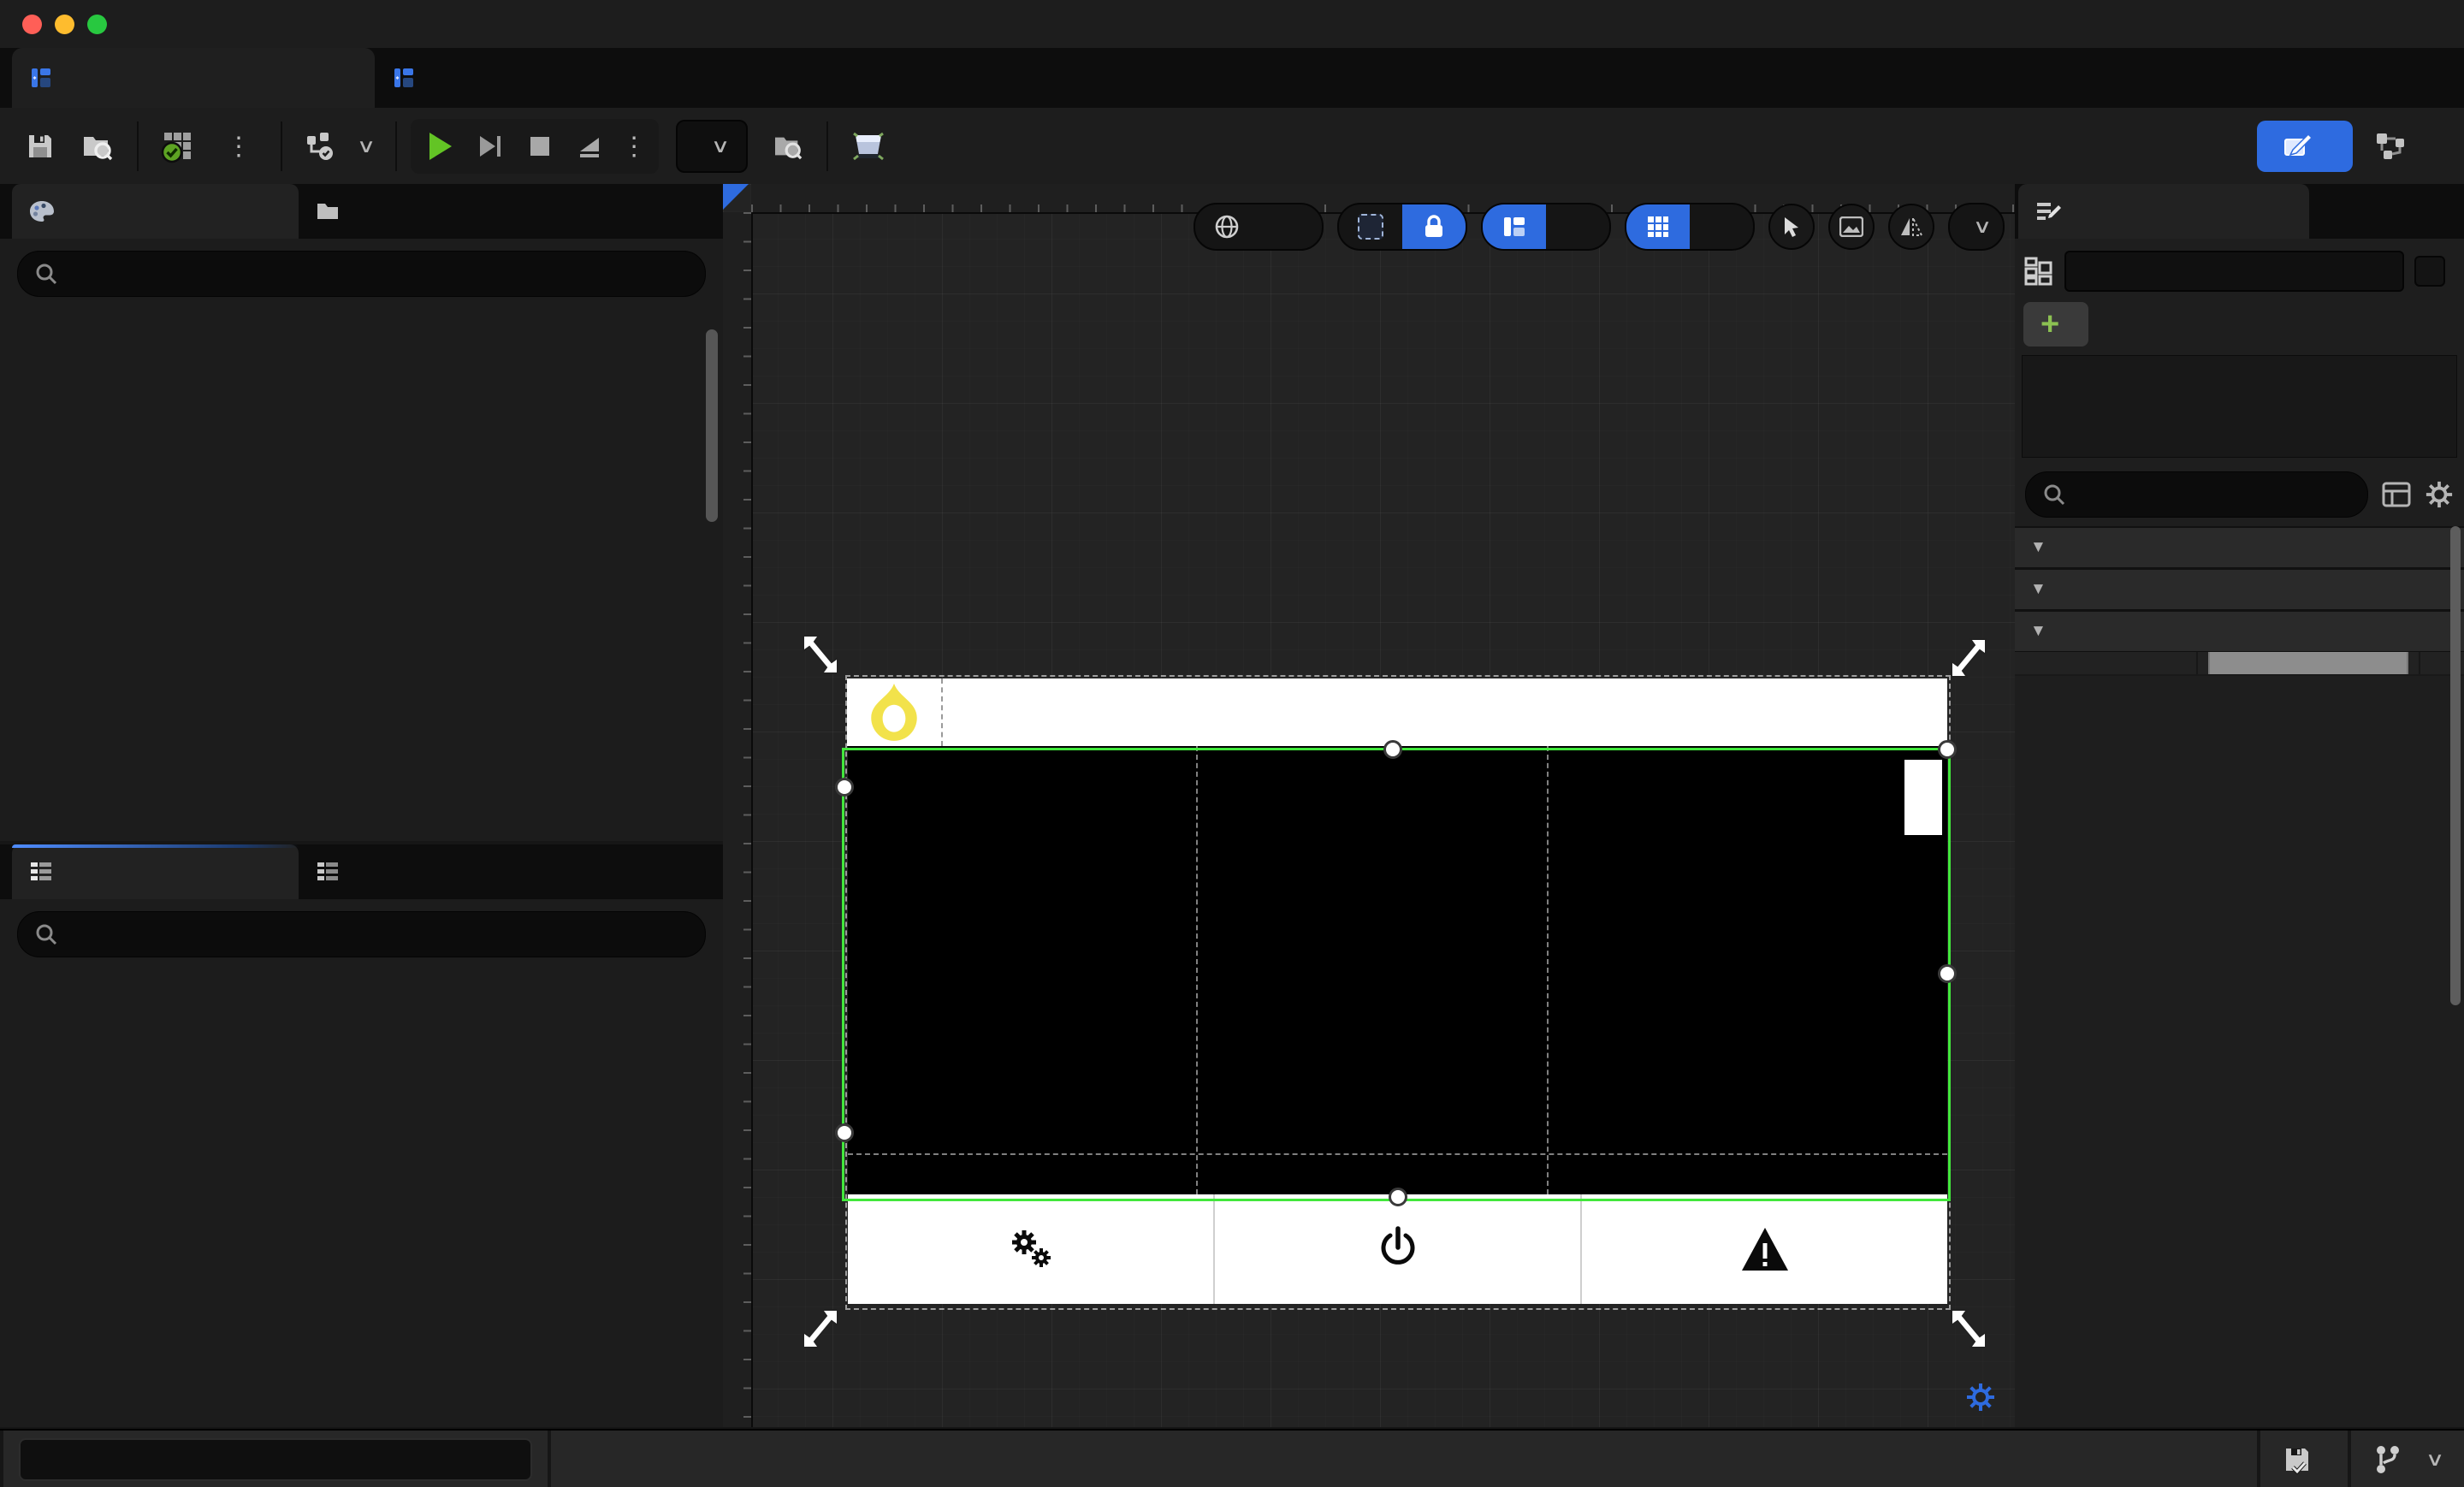  Describe the element at coordinates (1392, 749) in the screenshot. I see `handle-top-center` at that location.